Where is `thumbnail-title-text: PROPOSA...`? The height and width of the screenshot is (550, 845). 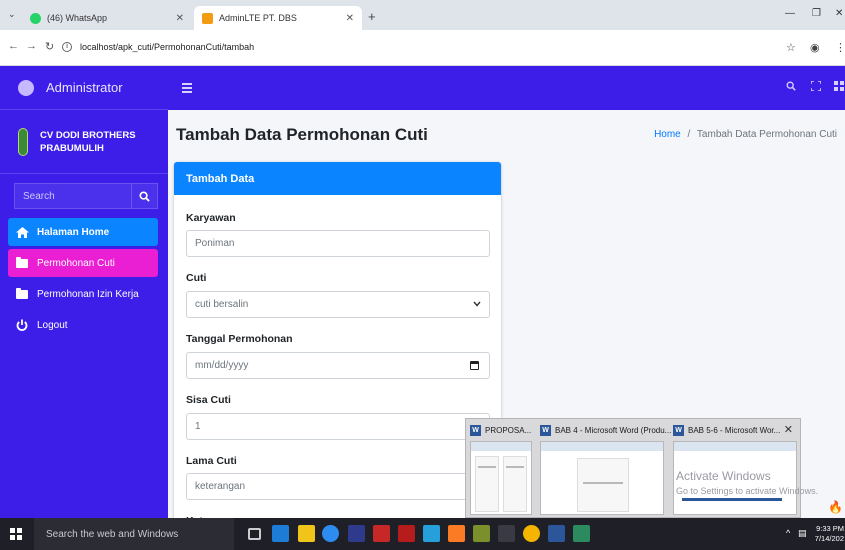 thumbnail-title-text: PROPOSA... is located at coordinates (508, 430).